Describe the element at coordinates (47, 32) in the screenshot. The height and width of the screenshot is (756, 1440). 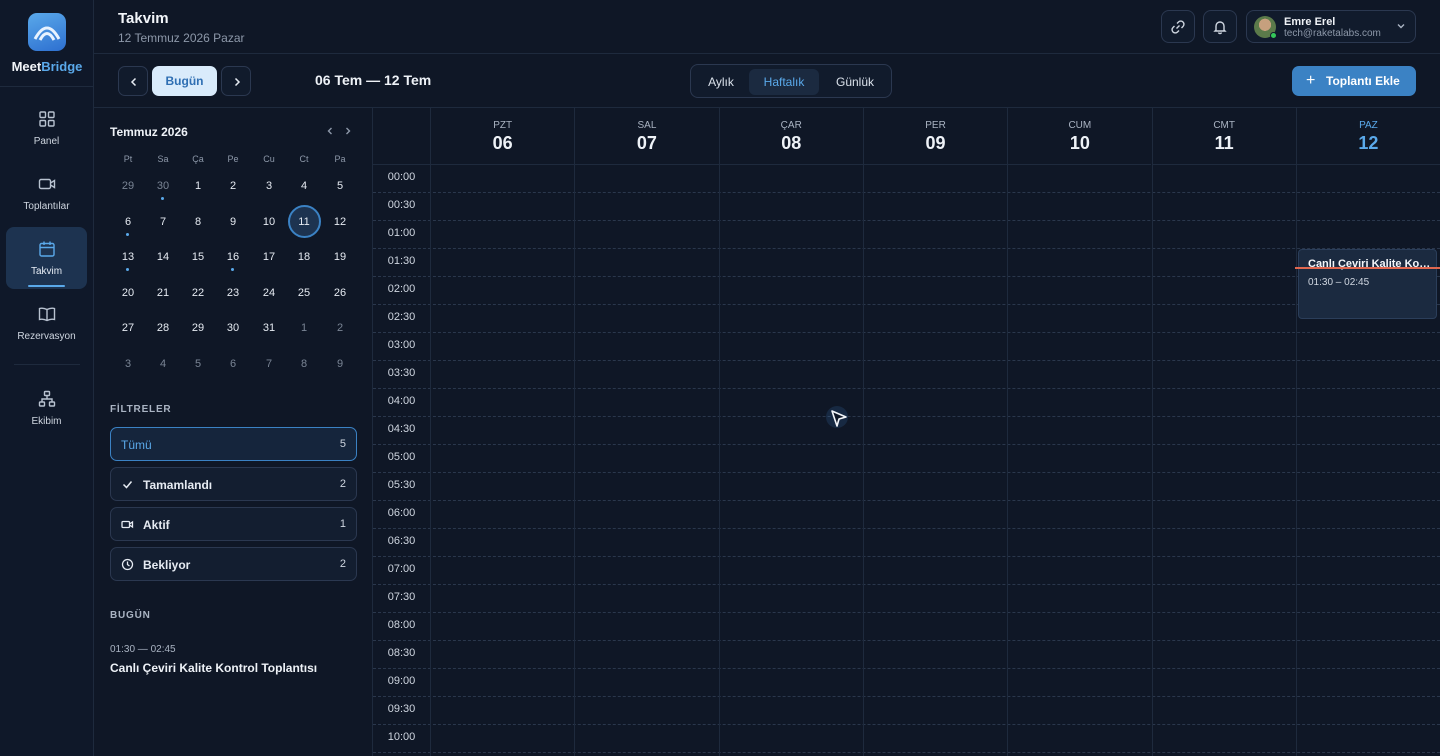
I see `app-logo` at that location.